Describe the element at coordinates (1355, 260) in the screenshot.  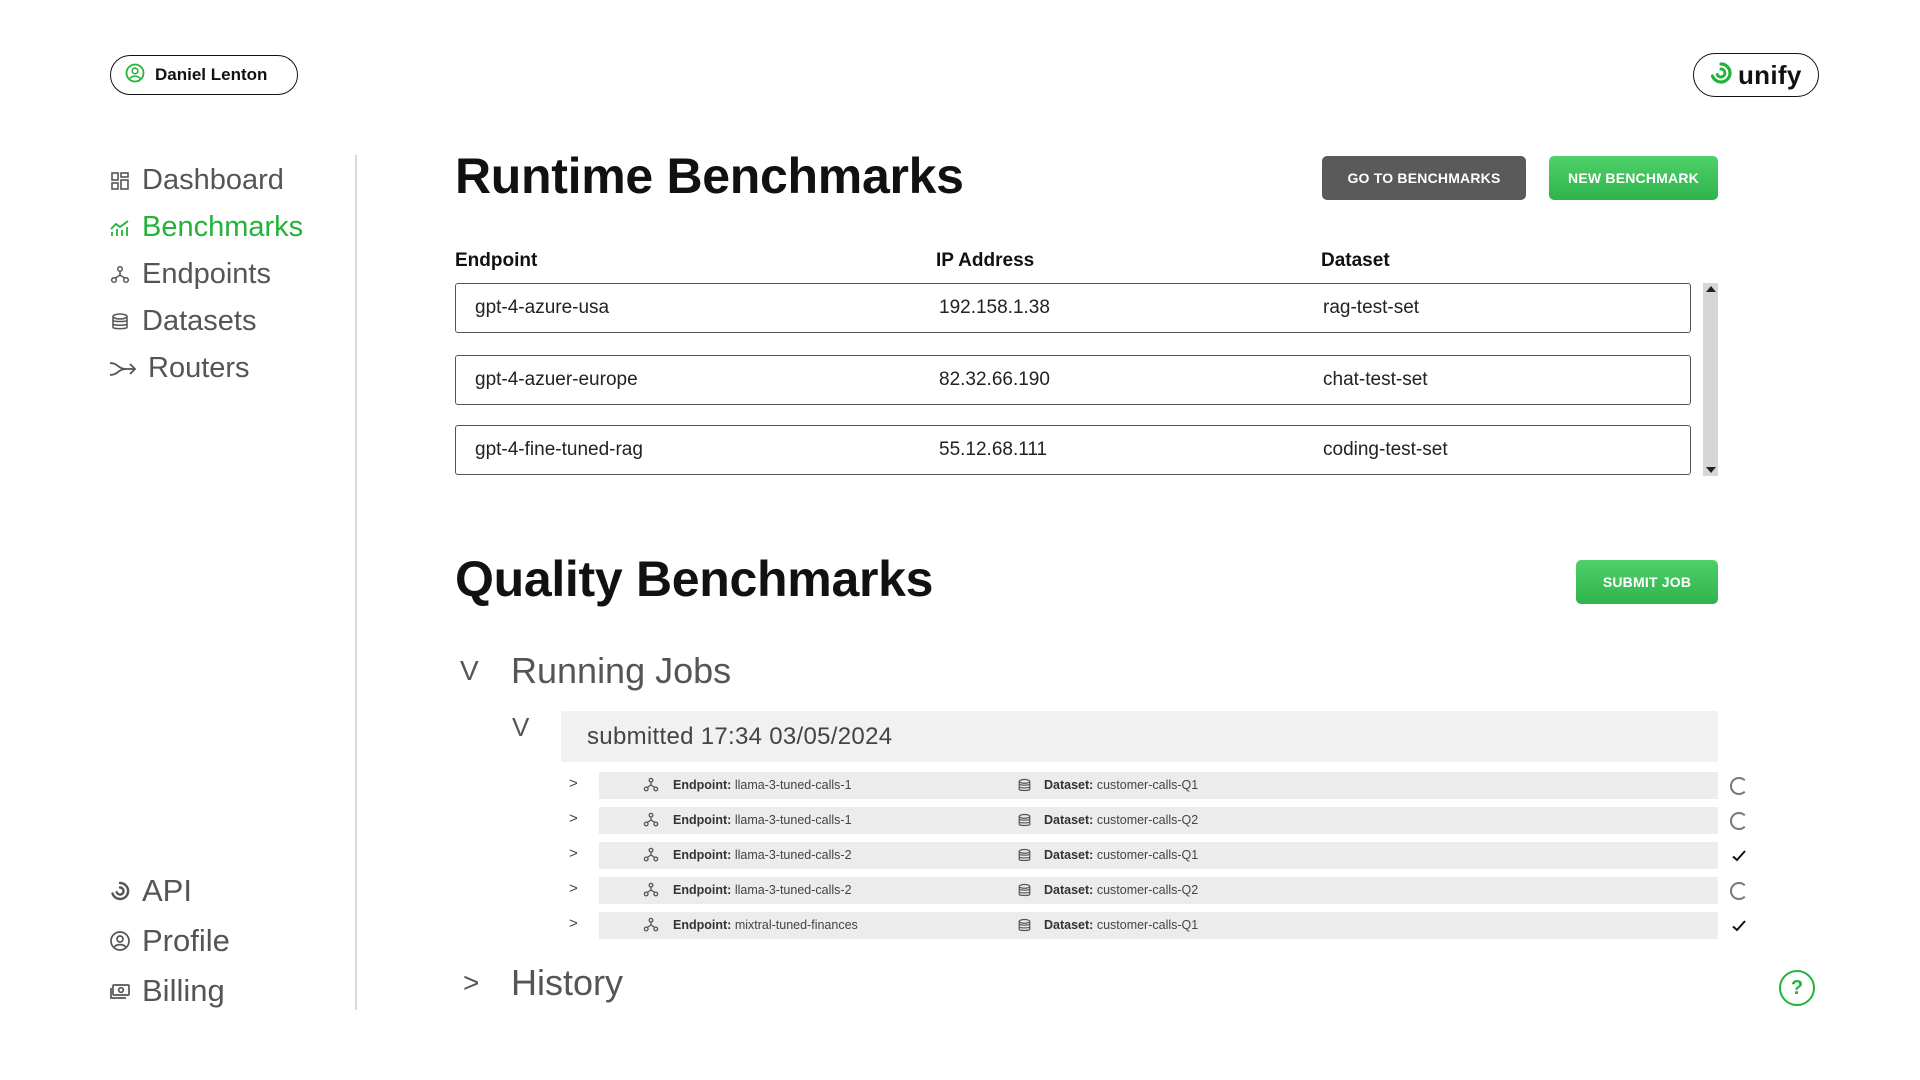
I see `column-header-dataset: Dataset` at that location.